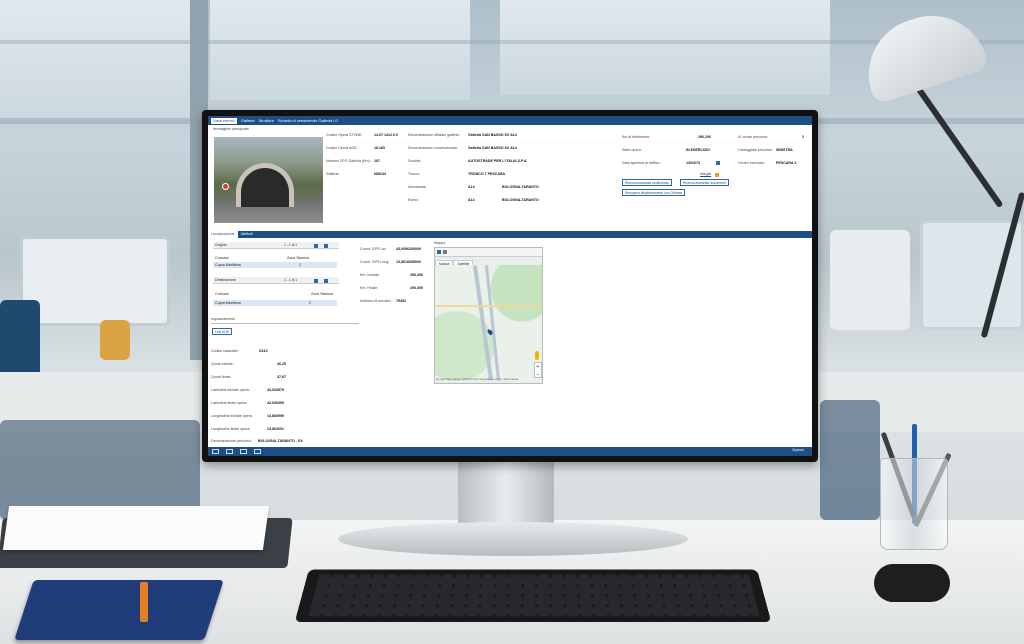 This screenshot has height=644, width=1024. What do you see at coordinates (248, 377) in the screenshot?
I see `field-quota-finale: Quota finale: 37,87` at bounding box center [248, 377].